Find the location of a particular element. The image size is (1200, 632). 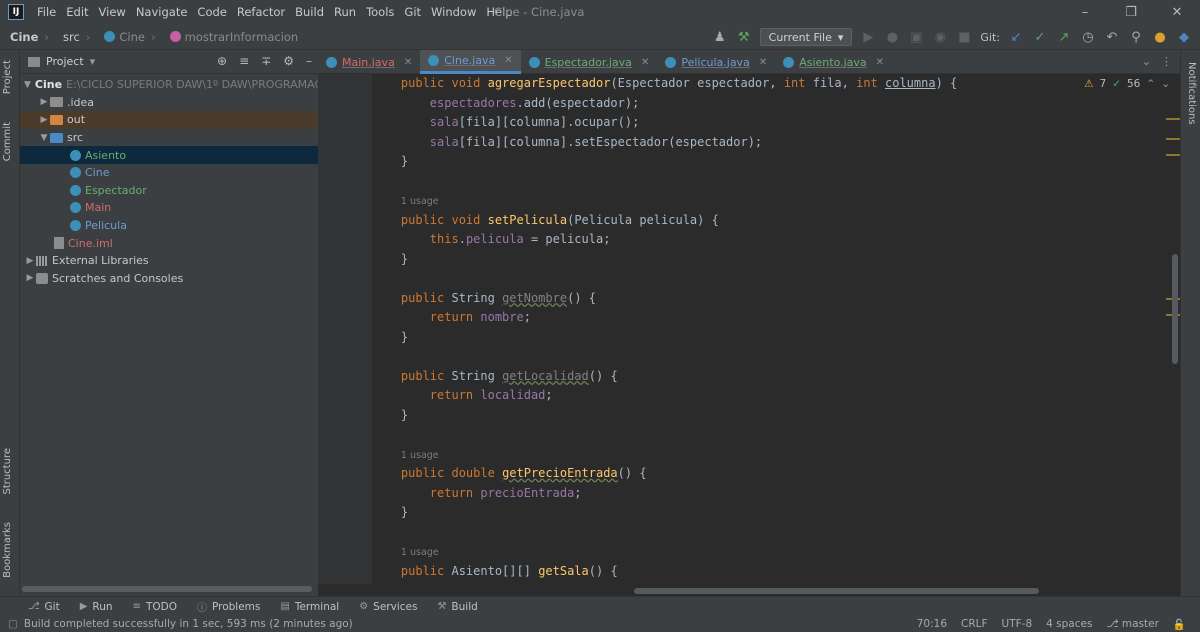

tree-item-idea: ▶ .idea is located at coordinates (169, 103).